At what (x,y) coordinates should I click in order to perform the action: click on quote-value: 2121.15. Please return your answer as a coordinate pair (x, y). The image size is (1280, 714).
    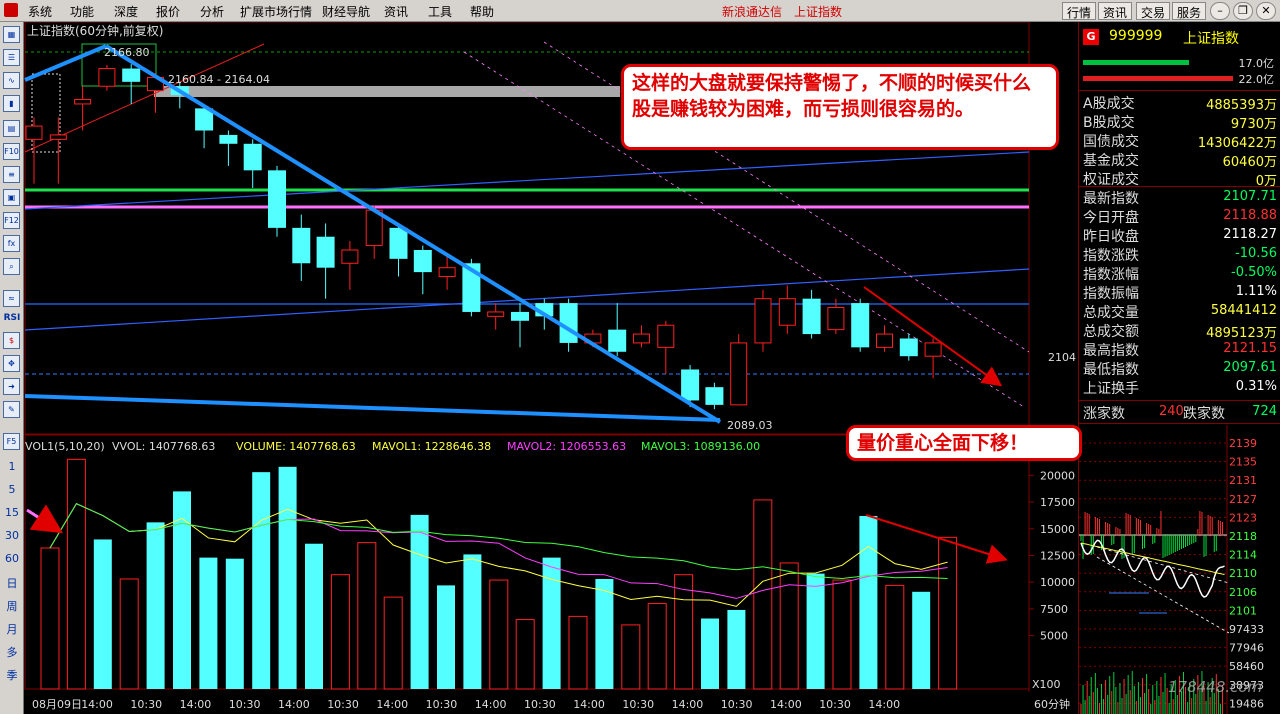
    Looking at the image, I should click on (1250, 348).